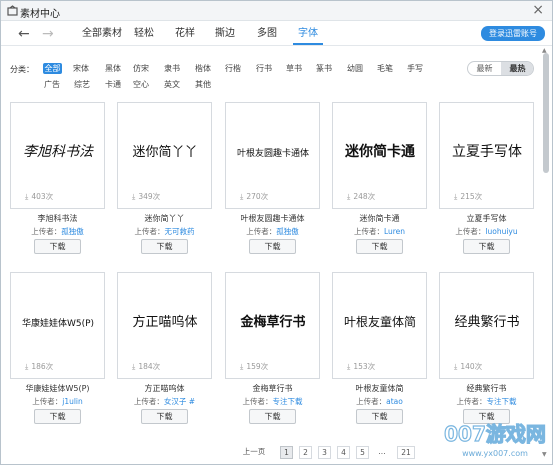 The width and height of the screenshot is (553, 465). What do you see at coordinates (379, 325) in the screenshot?
I see `font-preview: 叶根友童体简 ⤓ 153次` at bounding box center [379, 325].